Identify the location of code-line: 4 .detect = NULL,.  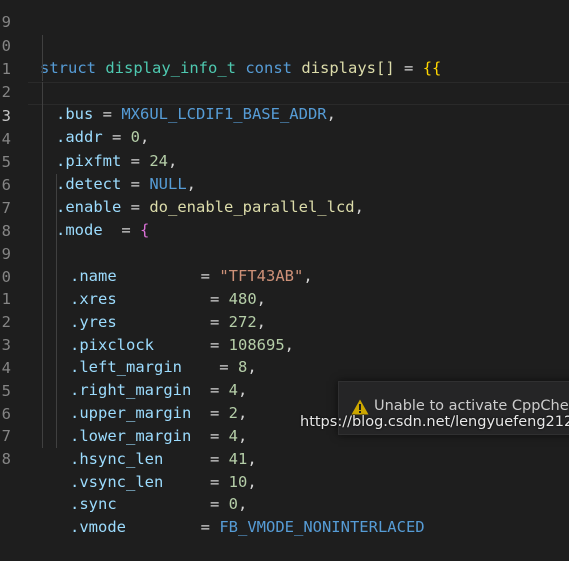
(98, 149).